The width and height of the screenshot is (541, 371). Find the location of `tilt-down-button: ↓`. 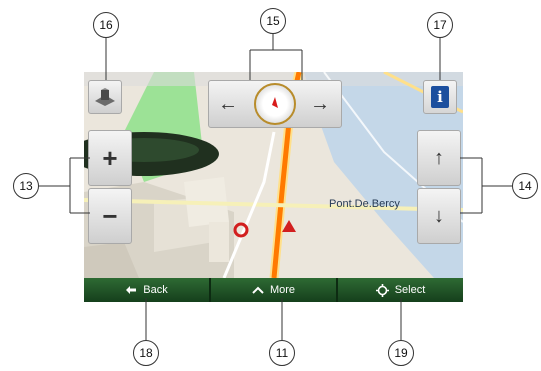

tilt-down-button: ↓ is located at coordinates (439, 216).